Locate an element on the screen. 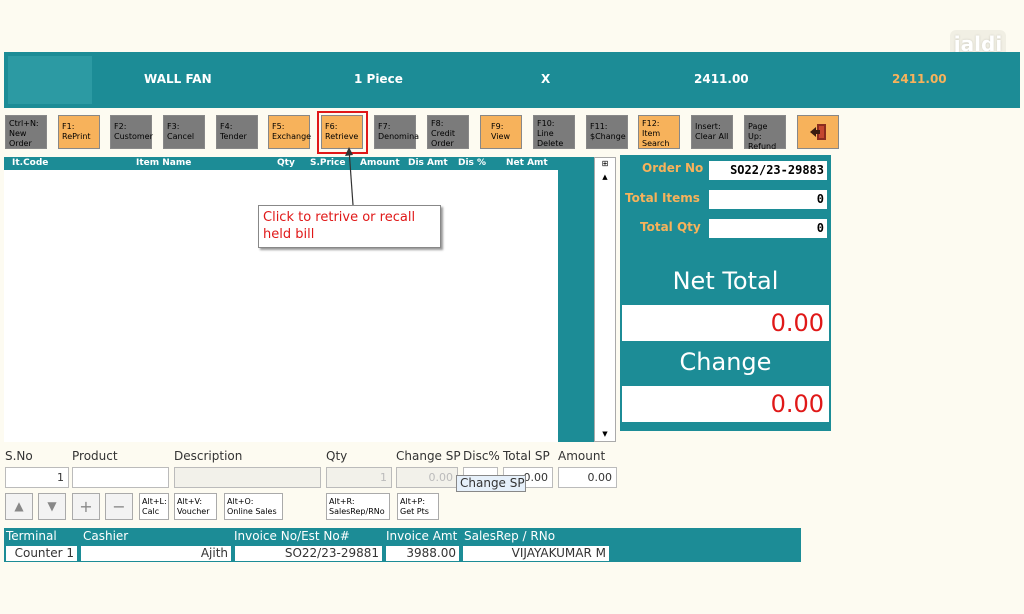  salesrep-label: SalesRep / RNo is located at coordinates (510, 536).